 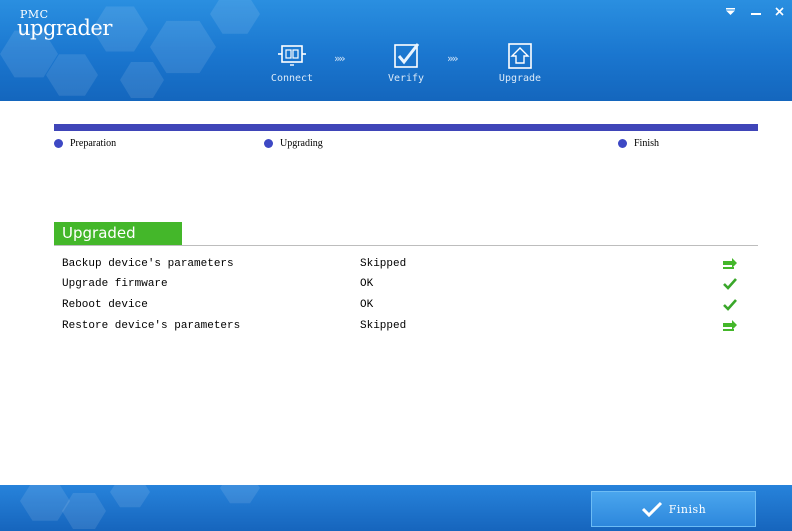 I want to click on logo-upgrader: upgrader, so click(x=64, y=28).